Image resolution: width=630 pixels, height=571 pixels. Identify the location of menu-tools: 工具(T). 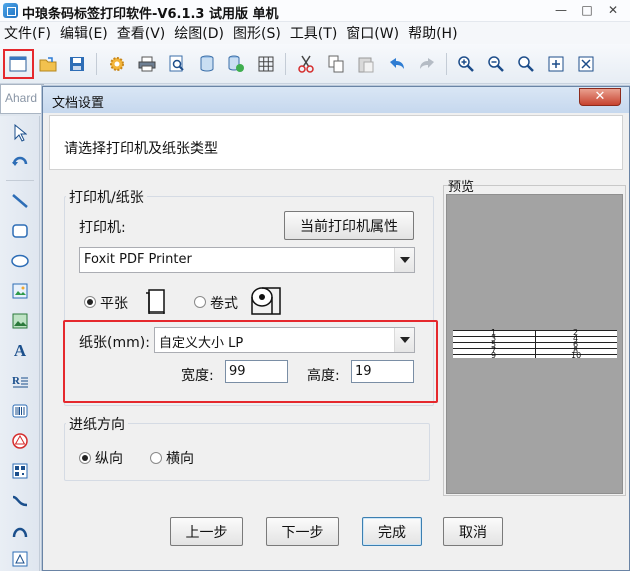
(313, 33).